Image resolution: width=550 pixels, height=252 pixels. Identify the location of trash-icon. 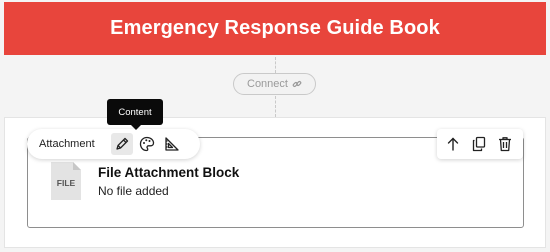
(505, 144).